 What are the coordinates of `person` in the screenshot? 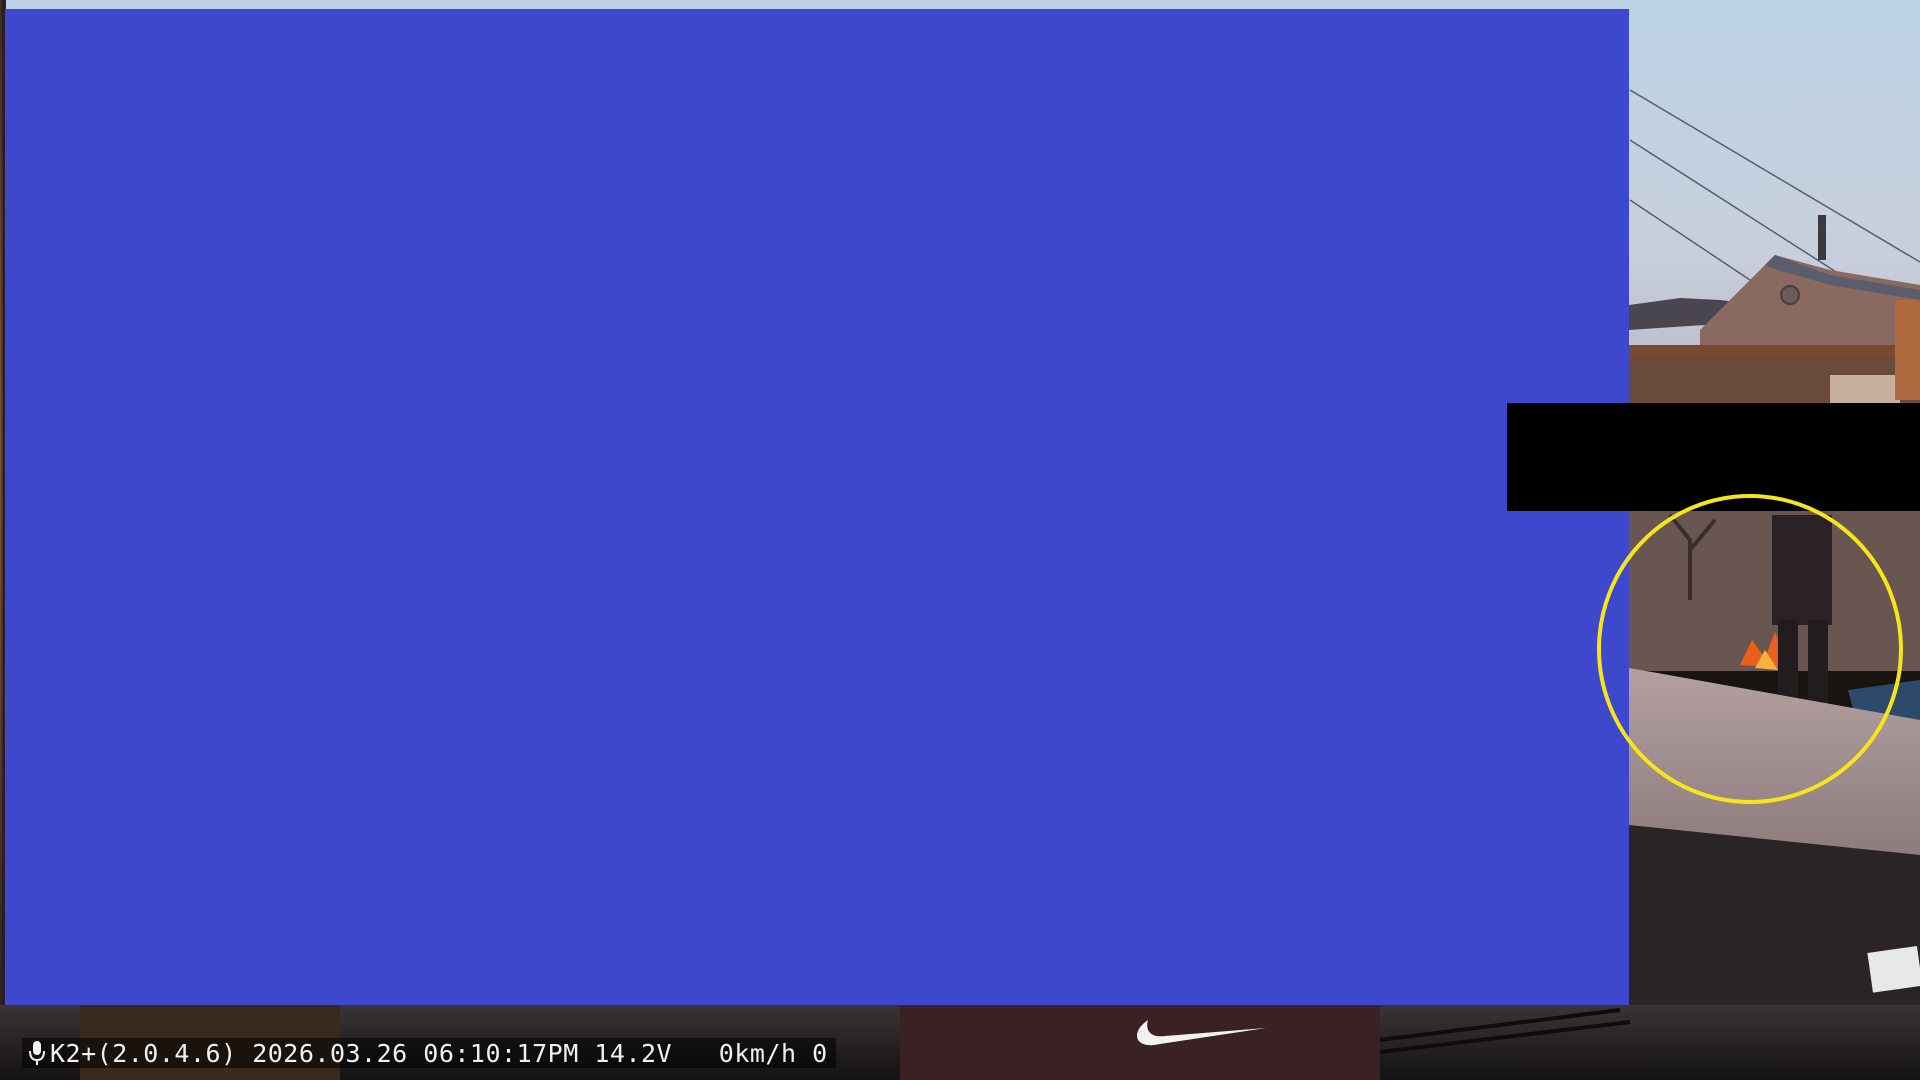 It's located at (1802, 617).